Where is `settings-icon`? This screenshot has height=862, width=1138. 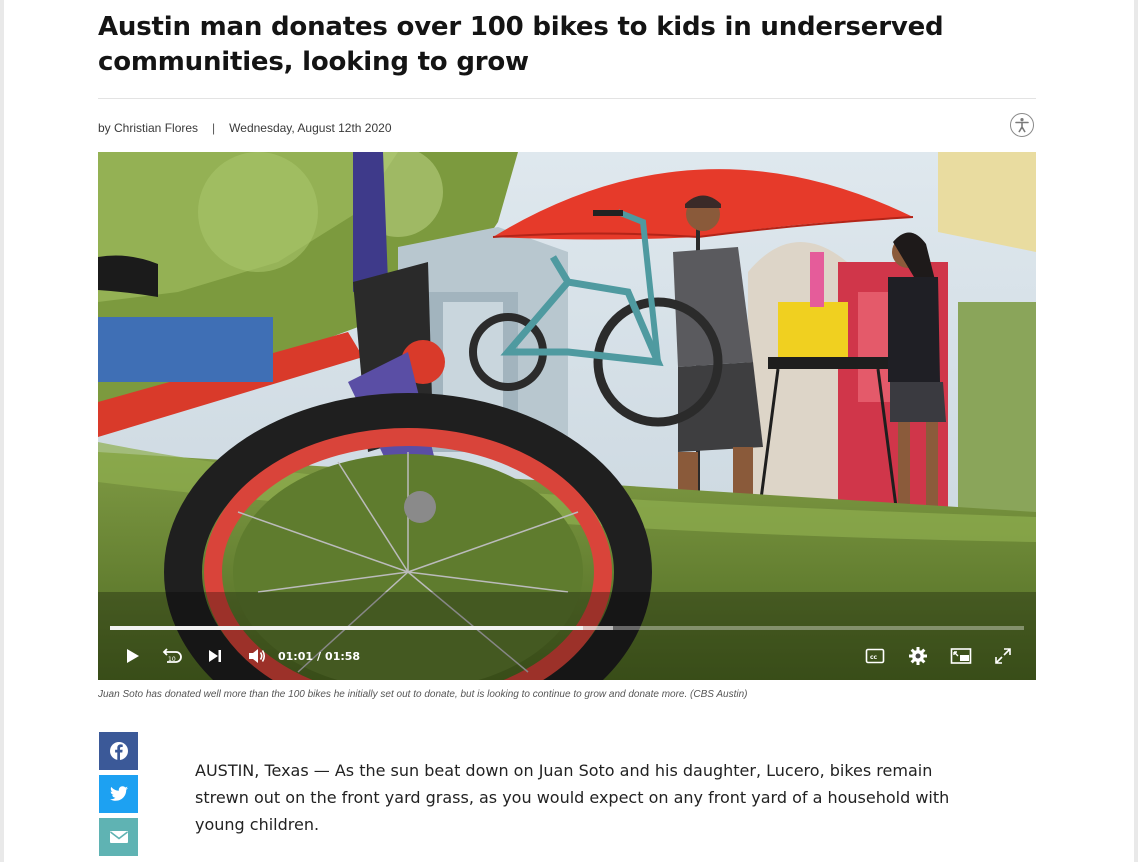 settings-icon is located at coordinates (918, 656).